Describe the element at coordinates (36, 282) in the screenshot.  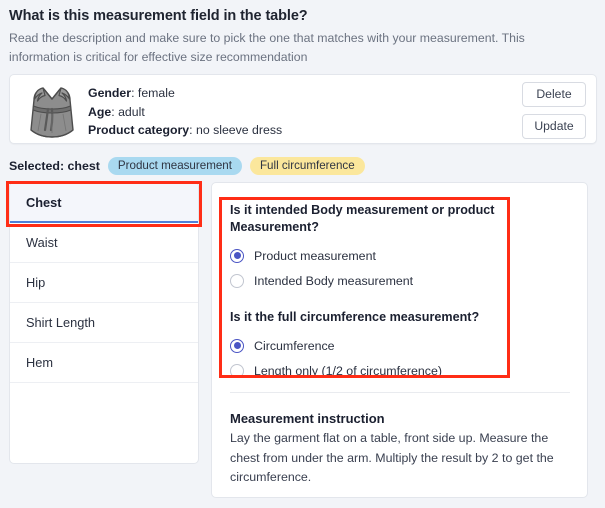
I see `sidebar-item-label: Hip` at that location.